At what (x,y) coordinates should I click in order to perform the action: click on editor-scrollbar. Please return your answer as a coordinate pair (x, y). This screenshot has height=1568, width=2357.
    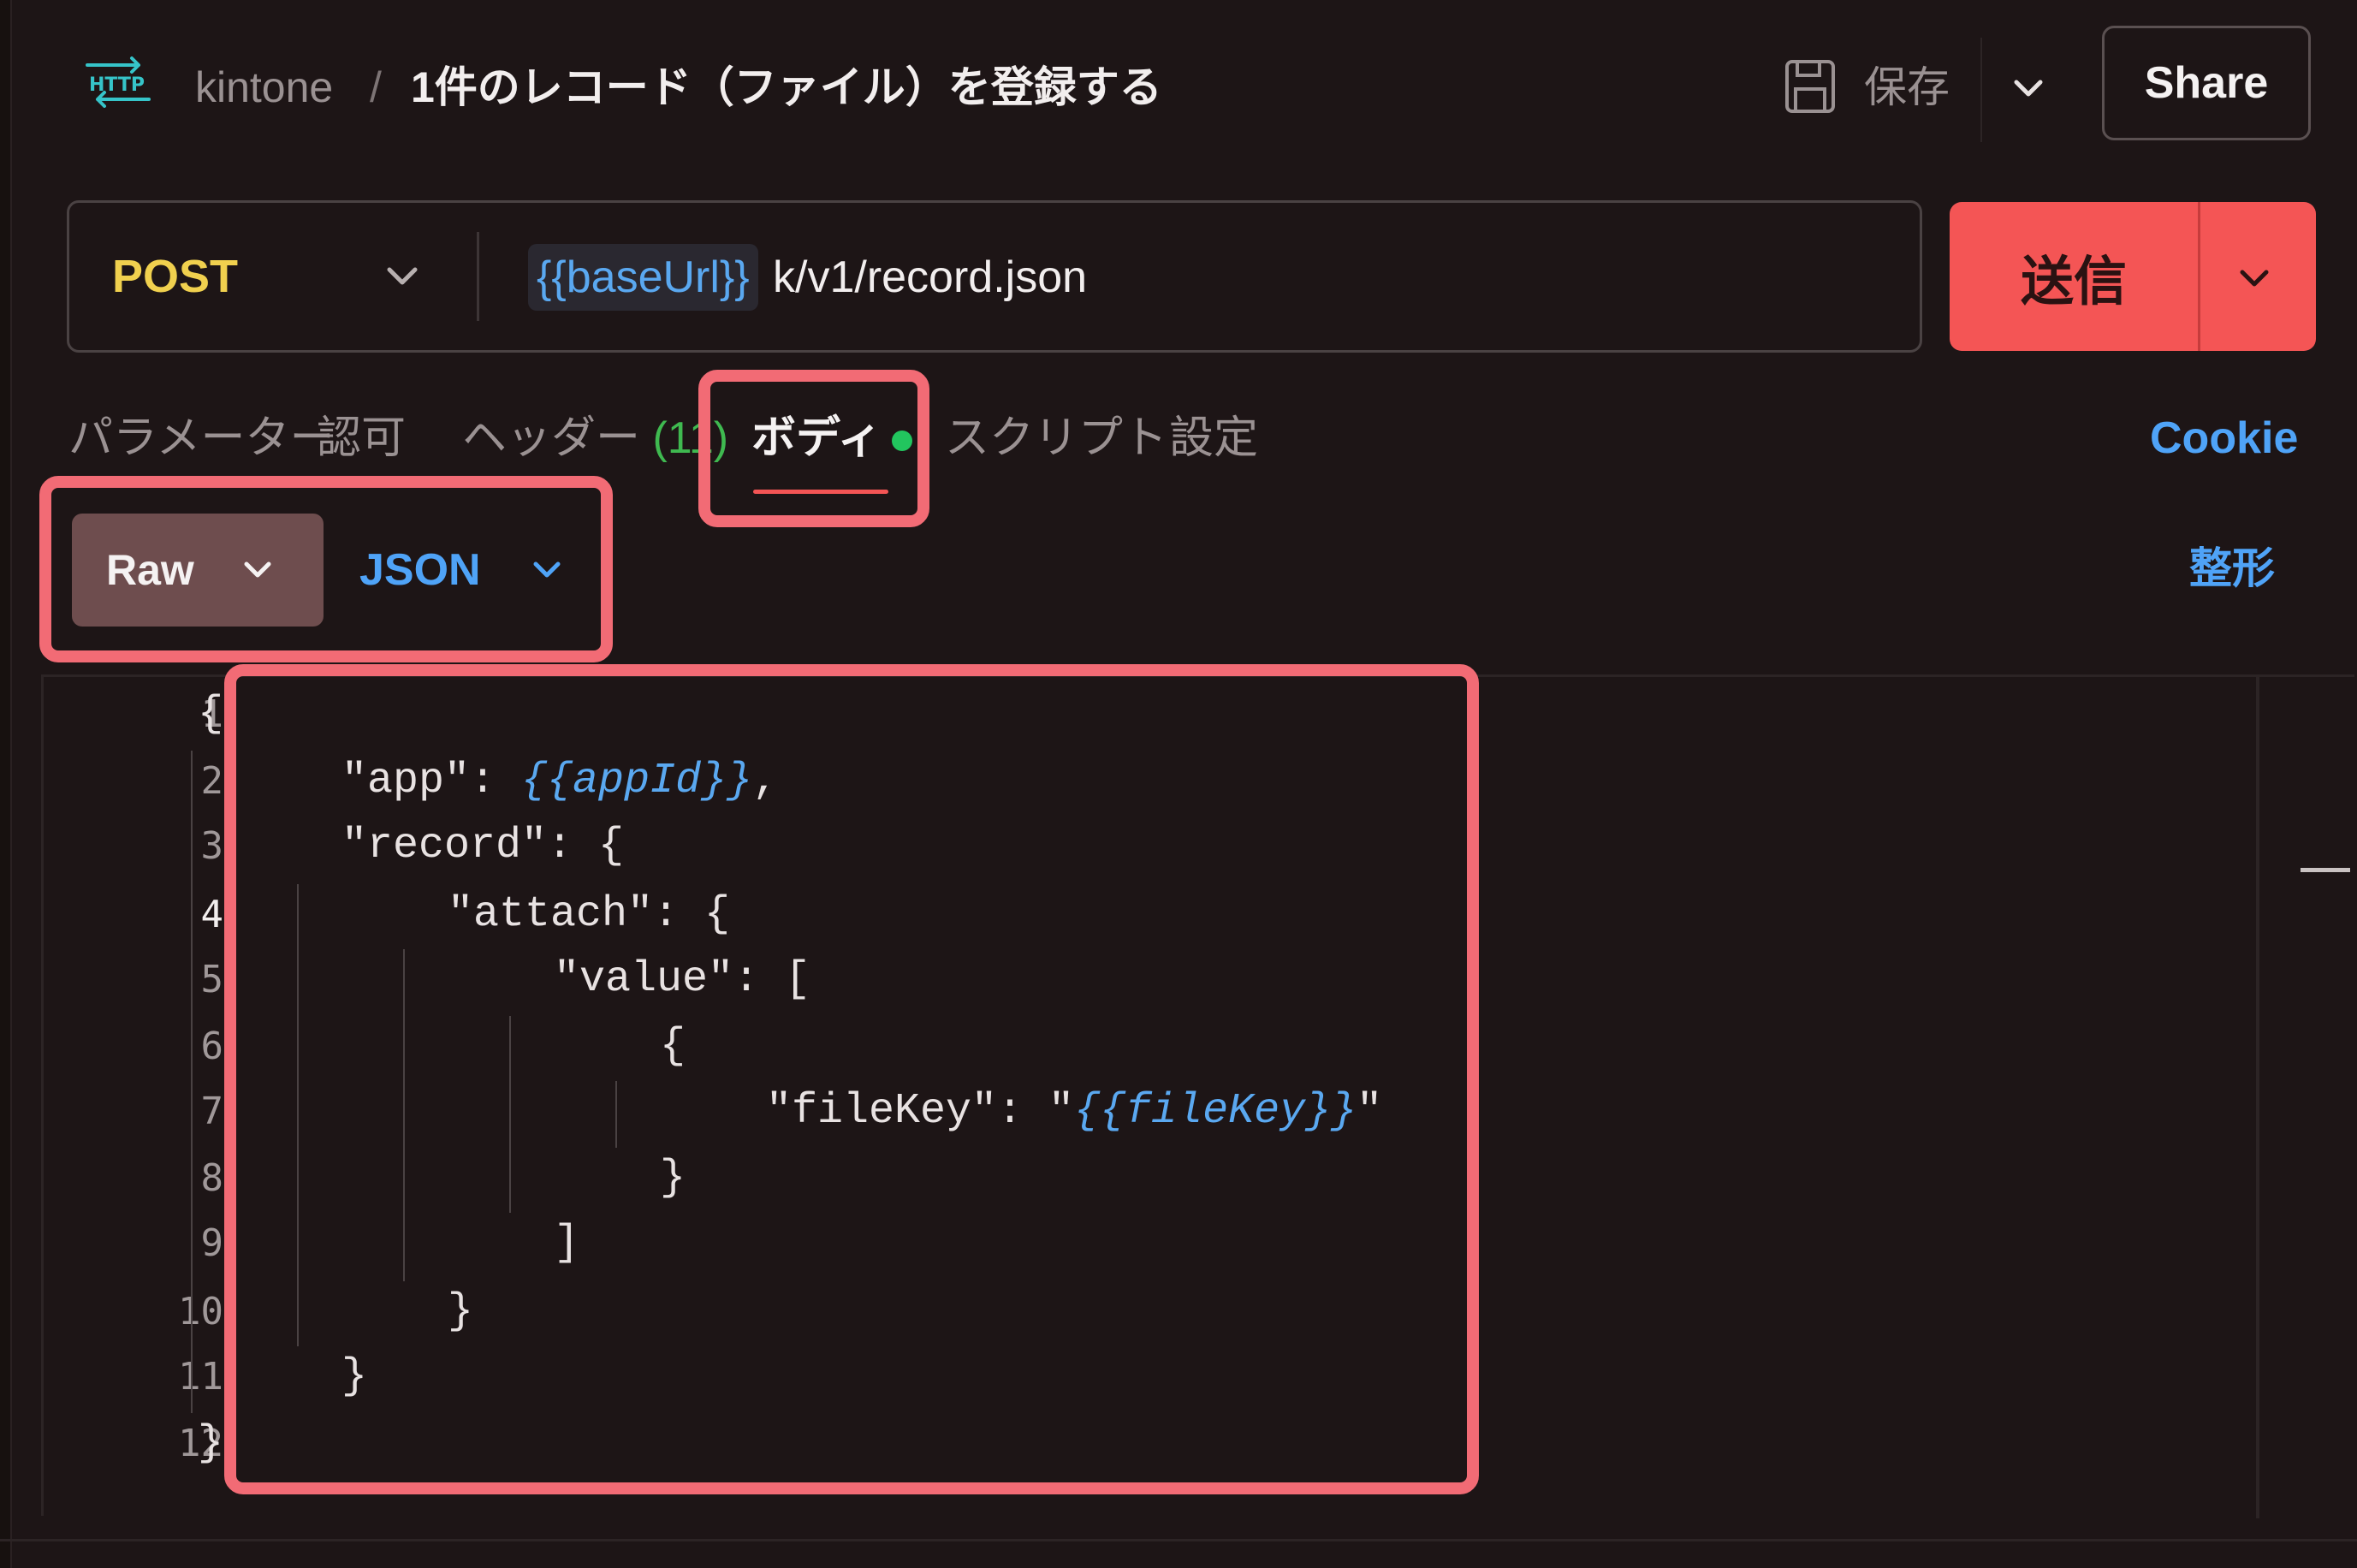
    Looking at the image, I should click on (2257, 1097).